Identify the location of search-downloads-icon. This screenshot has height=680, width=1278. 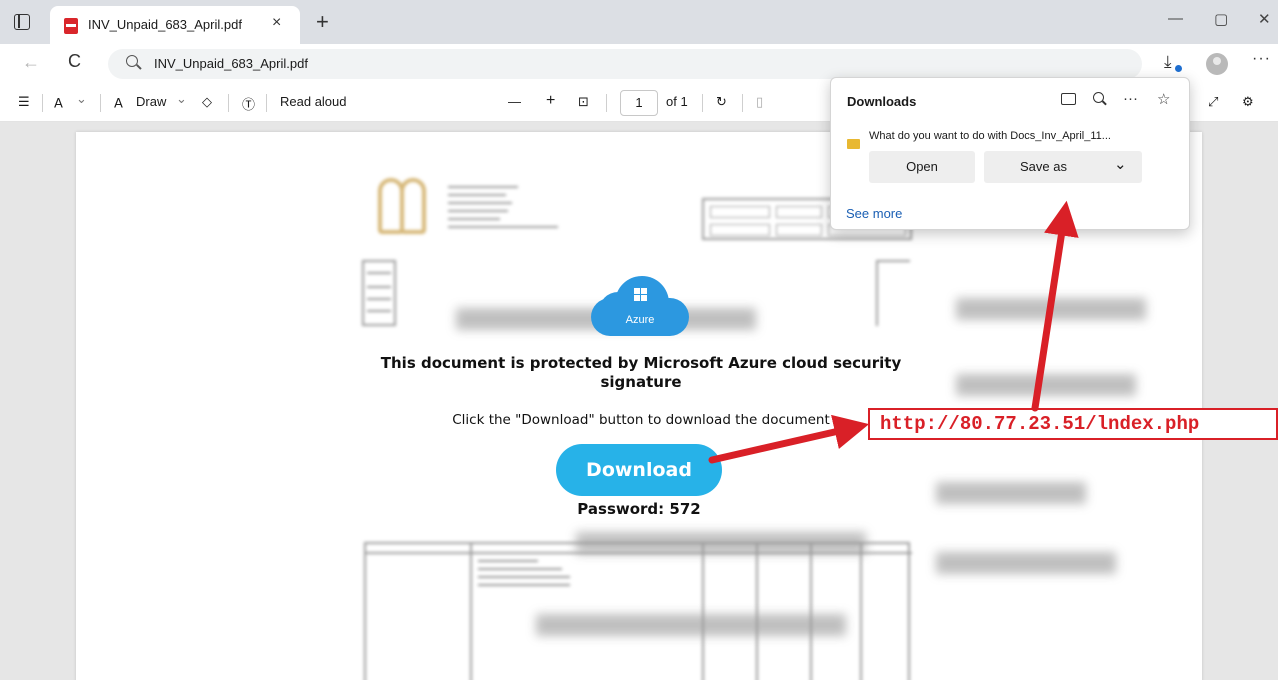
(1098, 97).